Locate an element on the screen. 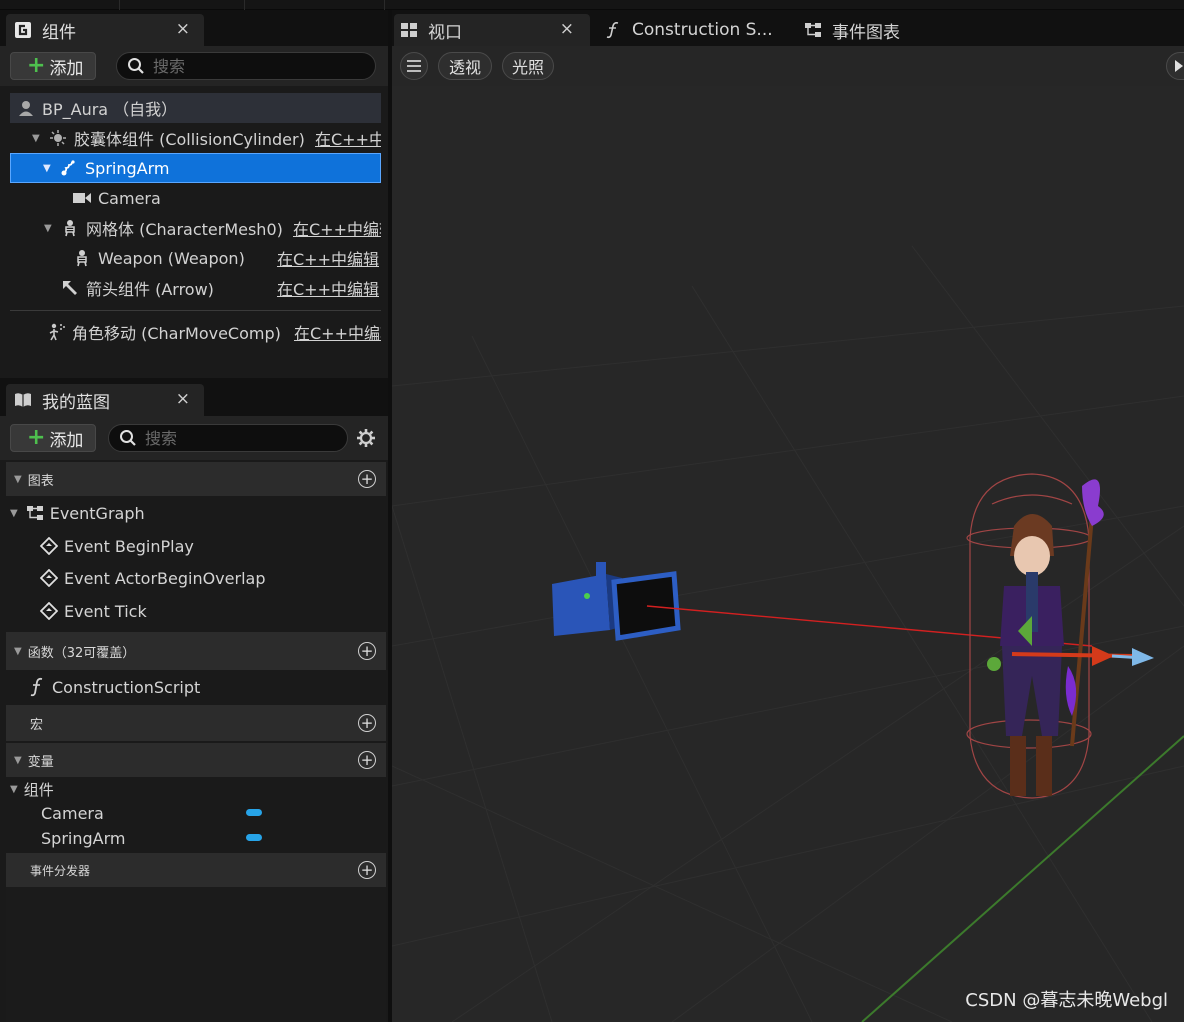  tree-item-arrow: 箭头组件 (Arrow) 在C++中编辑 is located at coordinates (195, 288).